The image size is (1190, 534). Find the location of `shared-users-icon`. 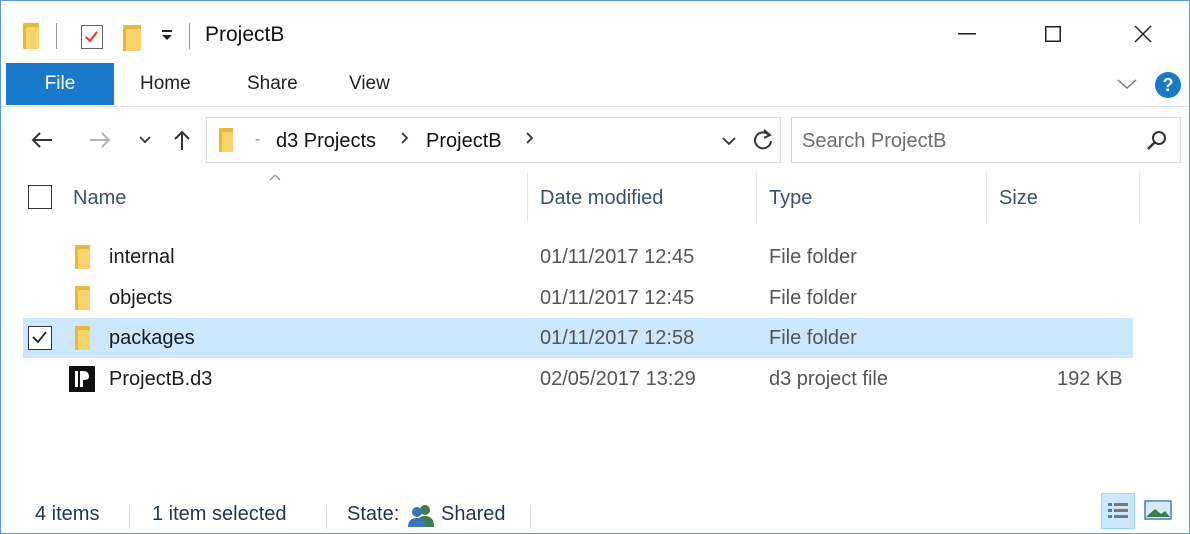

shared-users-icon is located at coordinates (422, 515).